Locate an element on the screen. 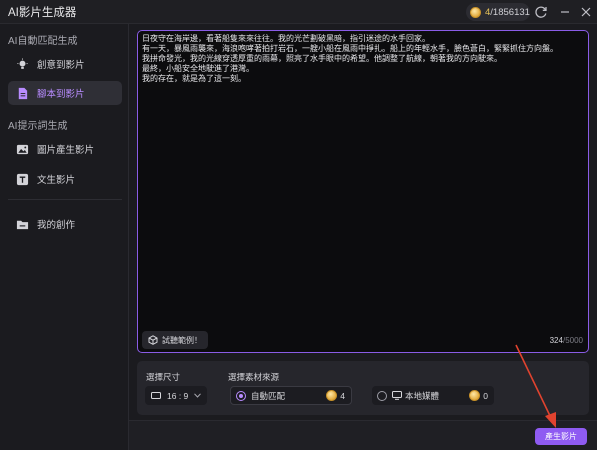 The width and height of the screenshot is (597, 450). section-prompt-gen: AI提示詞生成 is located at coordinates (38, 126).